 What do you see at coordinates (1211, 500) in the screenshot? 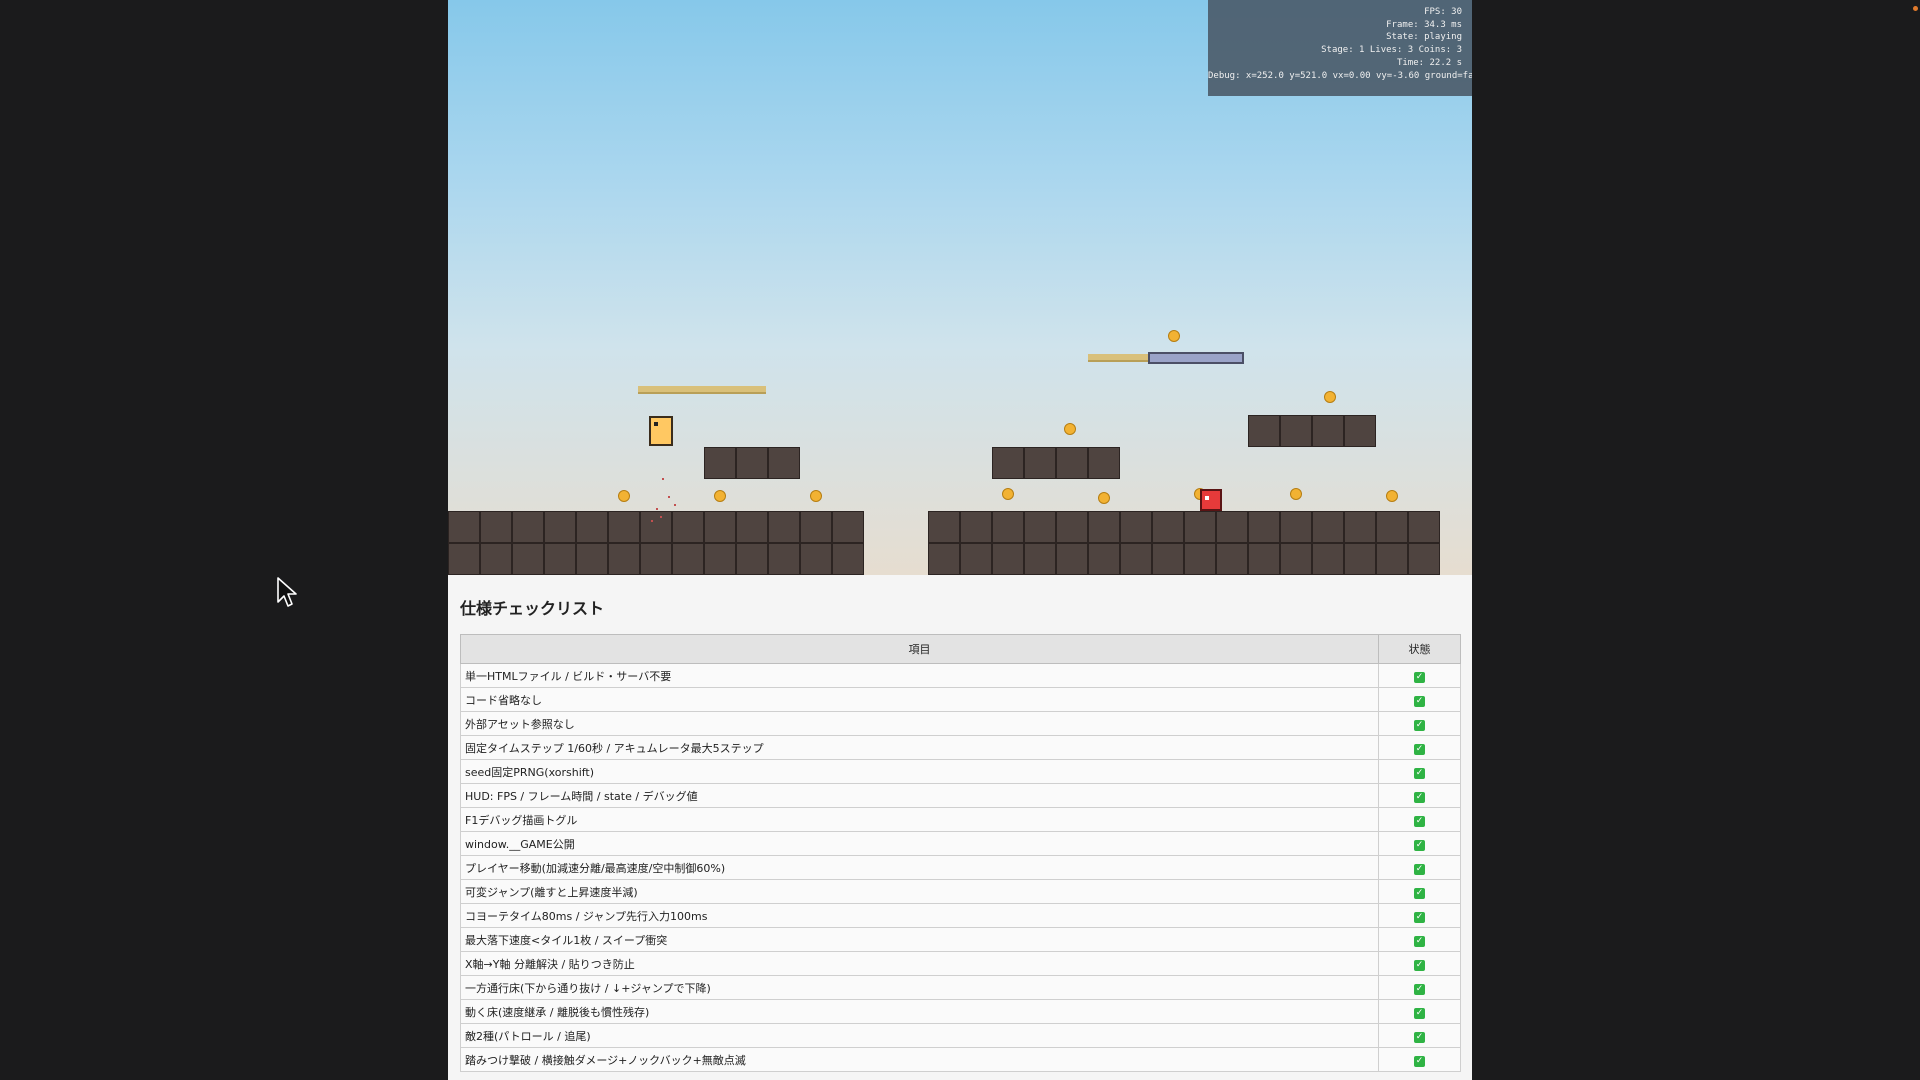
I see `enemy-patrol` at bounding box center [1211, 500].